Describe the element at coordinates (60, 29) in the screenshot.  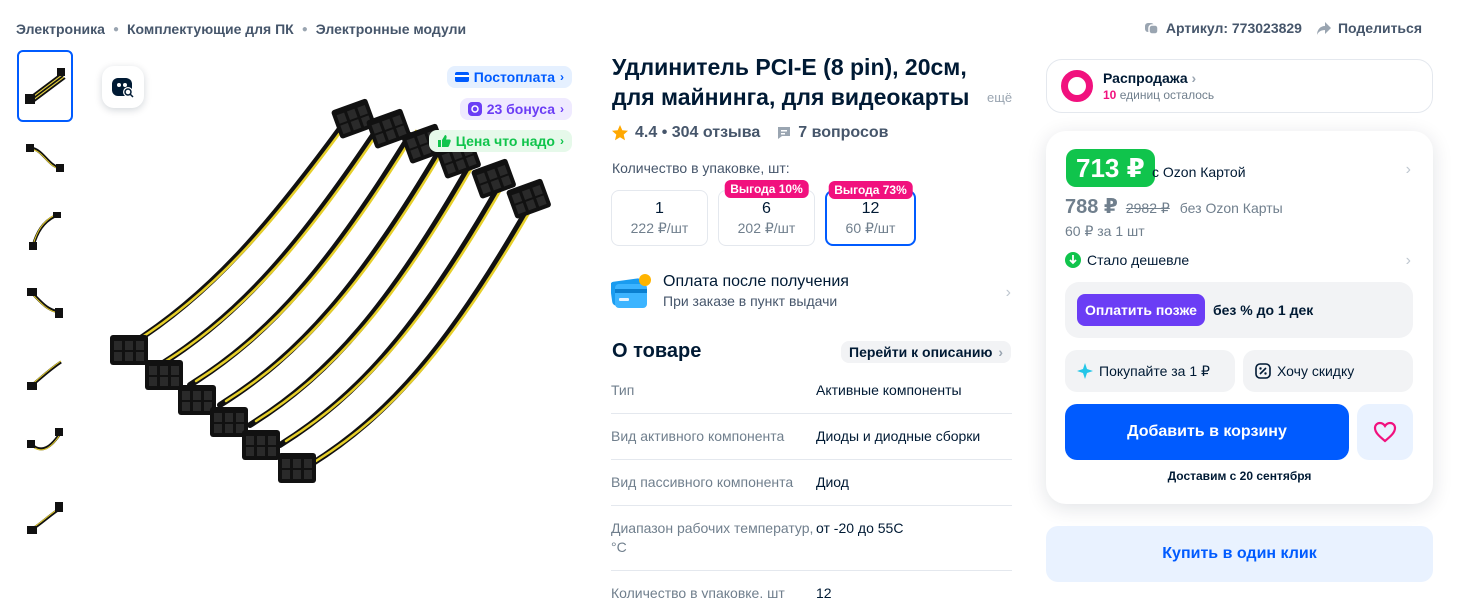
I see `breadcrumb-item: Электроника` at that location.